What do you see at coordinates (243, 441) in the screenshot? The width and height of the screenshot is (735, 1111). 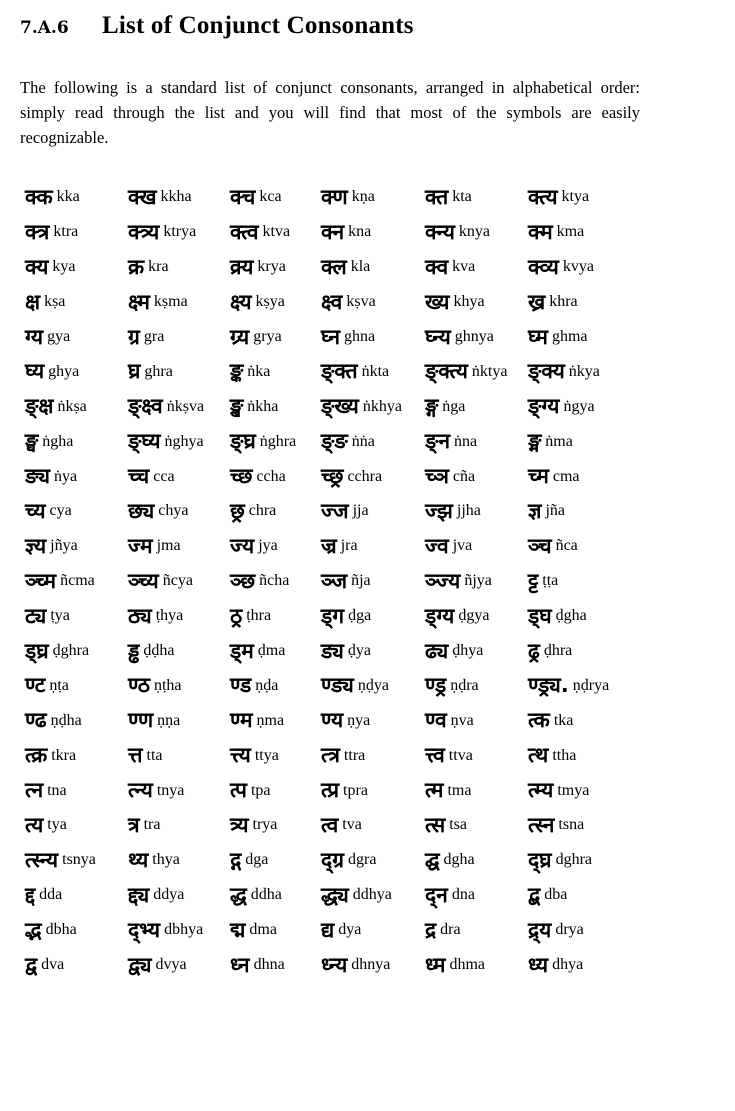 I see `devanagari-glyph: ङ्घ्र` at bounding box center [243, 441].